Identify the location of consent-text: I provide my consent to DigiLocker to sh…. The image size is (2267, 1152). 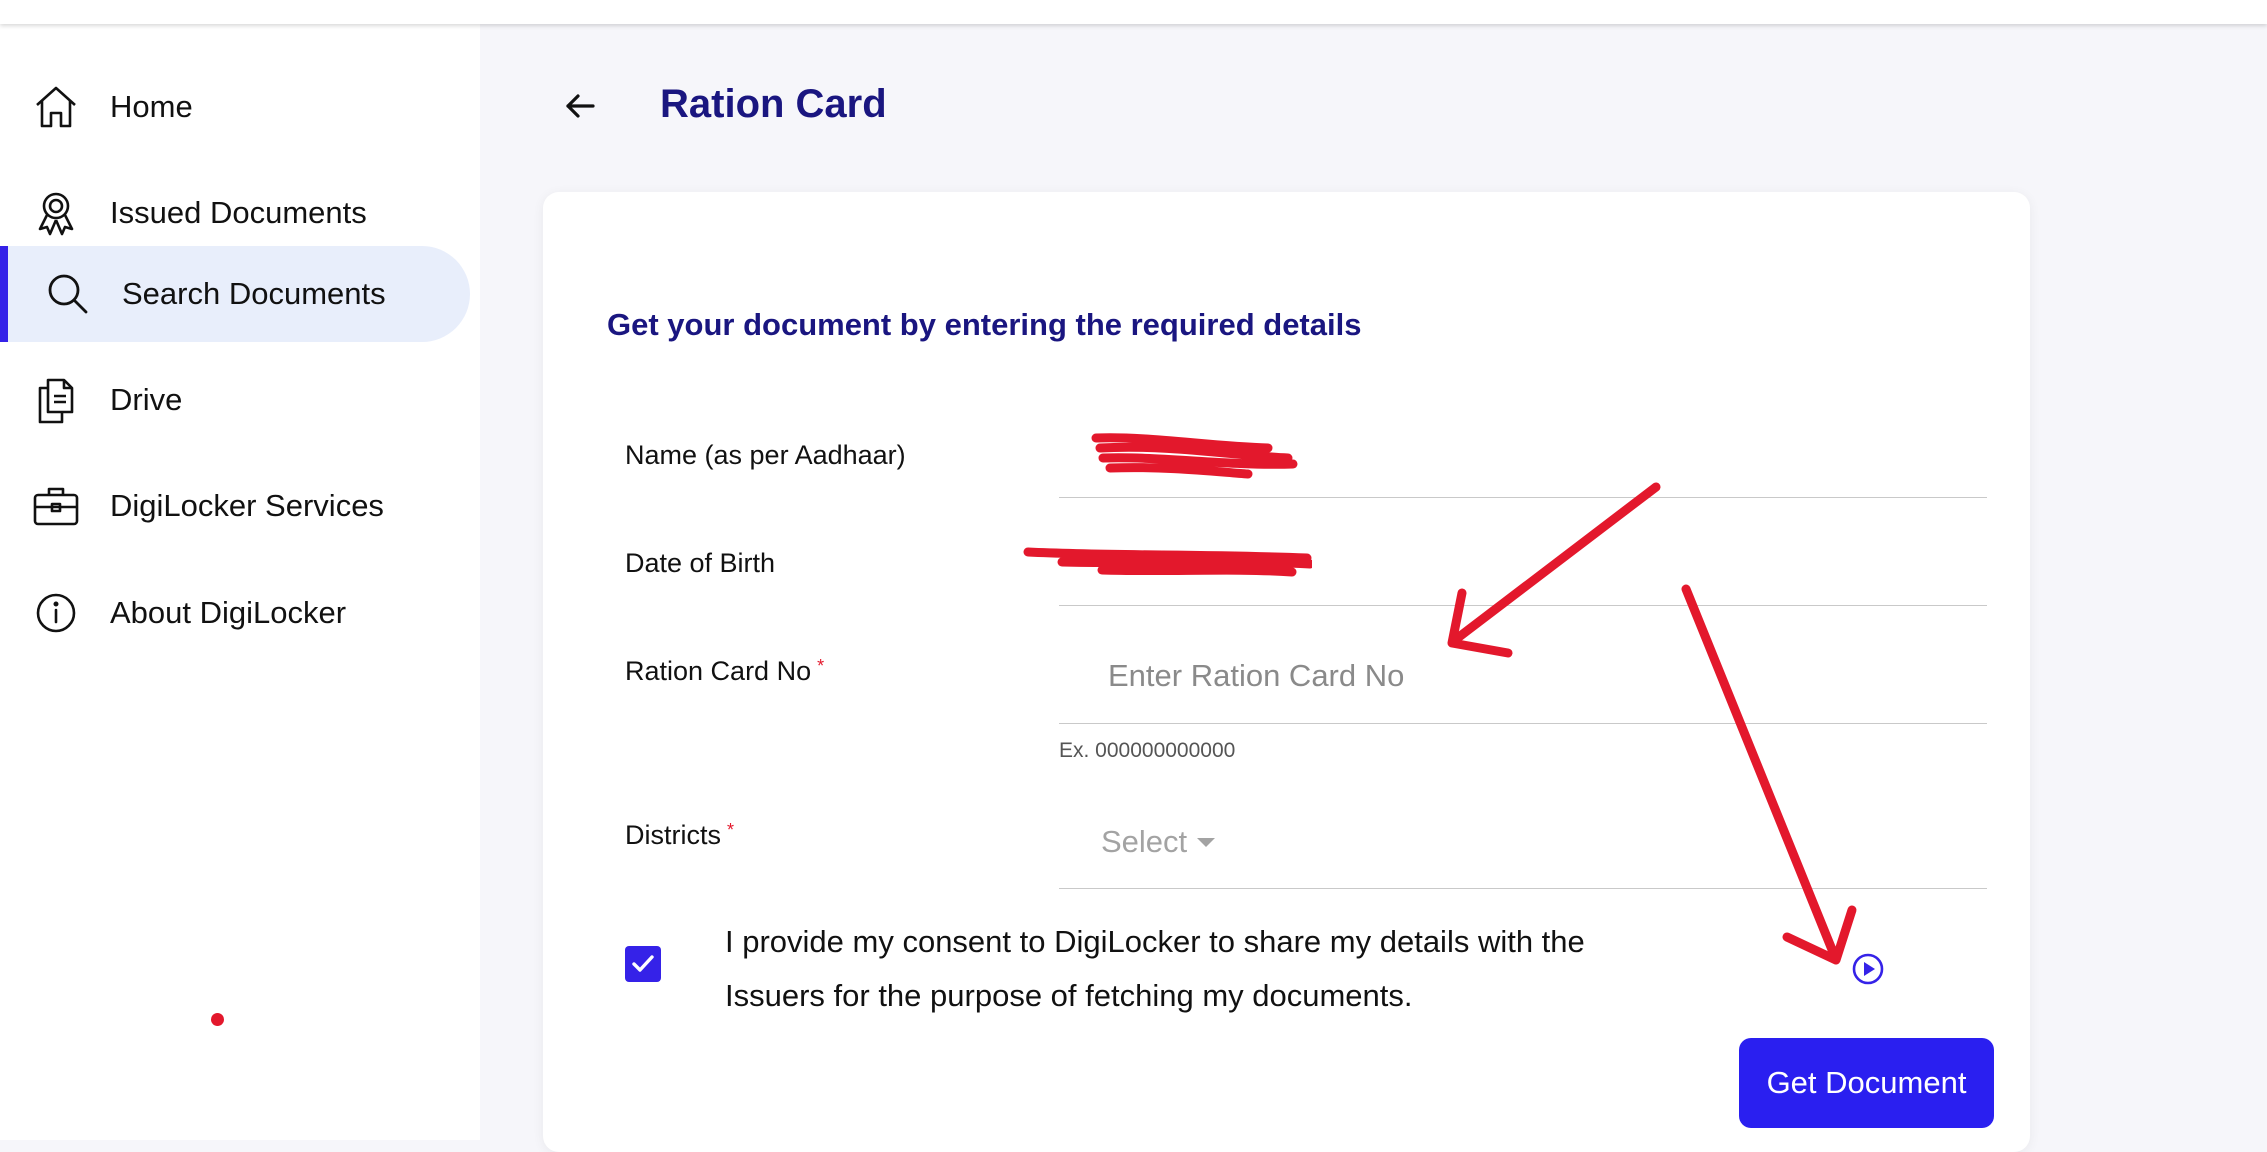
(1155, 968).